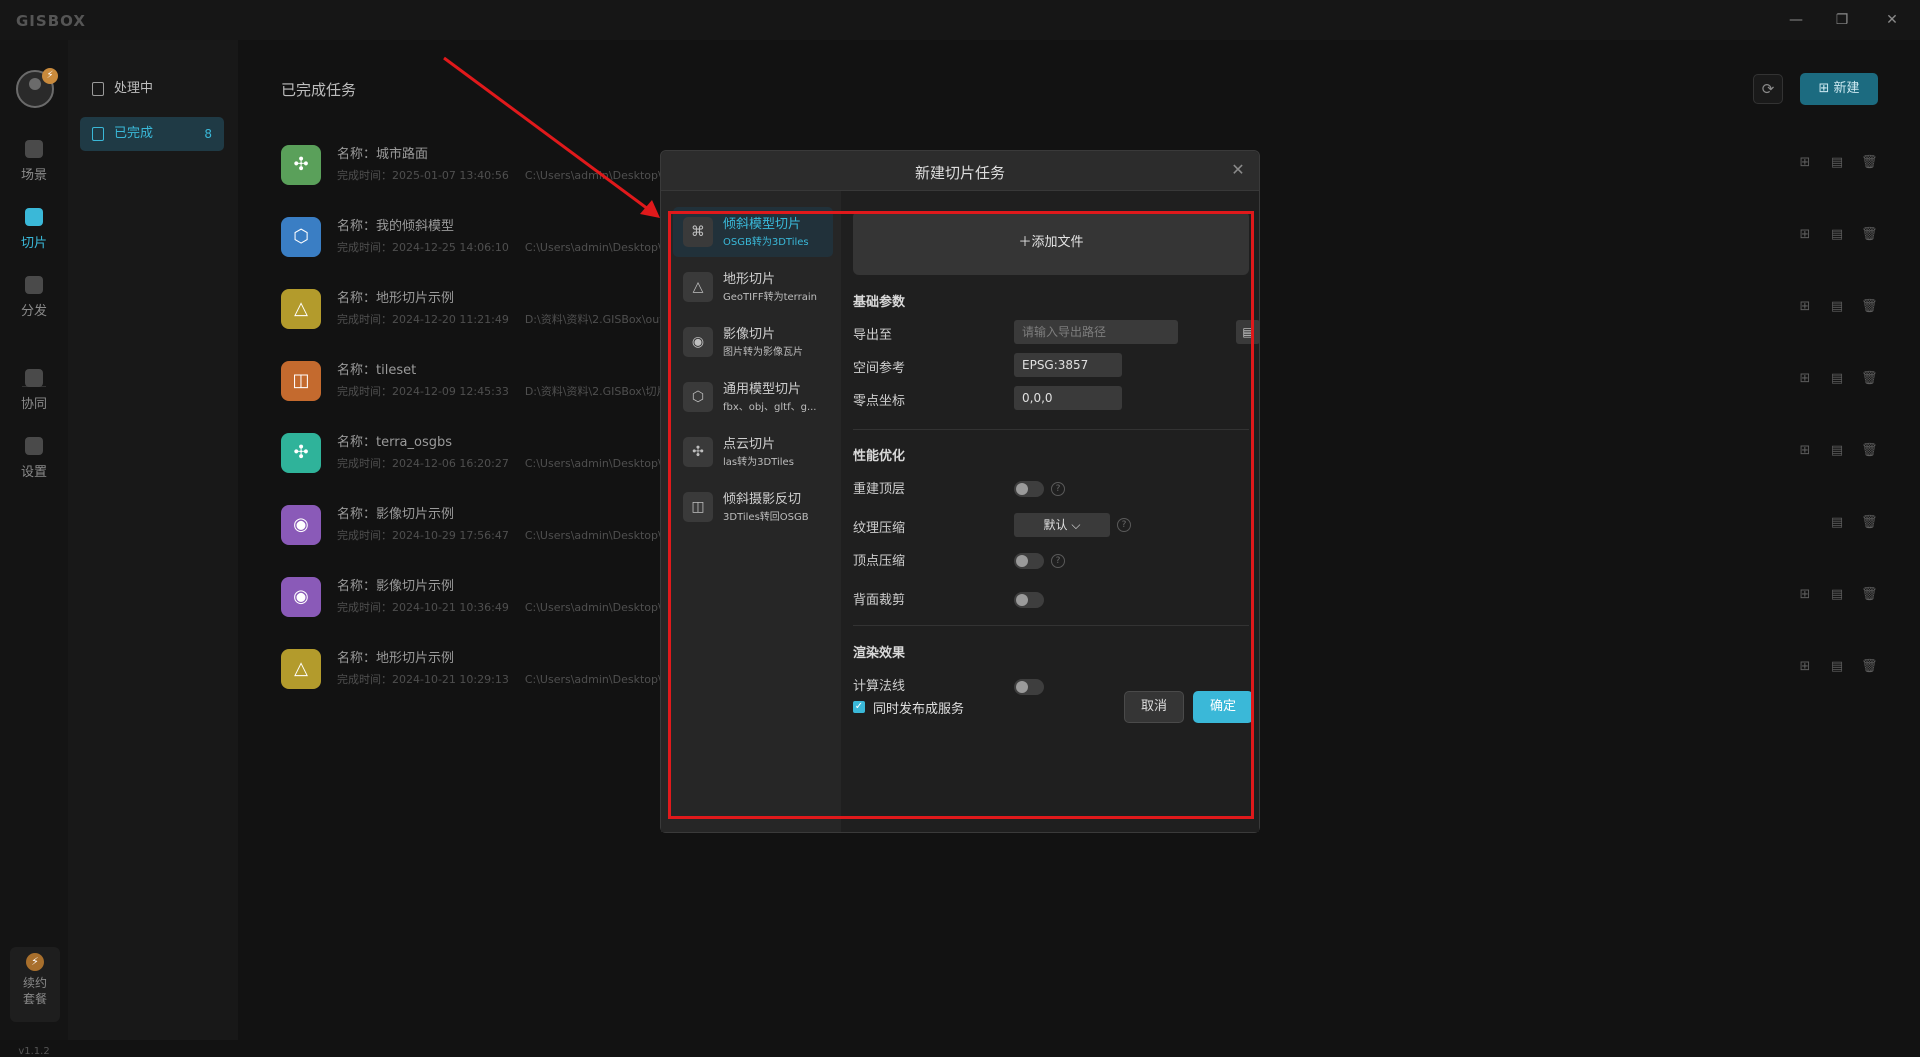 This screenshot has width=1920, height=1057. What do you see at coordinates (34, 390) in the screenshot?
I see `rail-item-collab: 协同` at bounding box center [34, 390].